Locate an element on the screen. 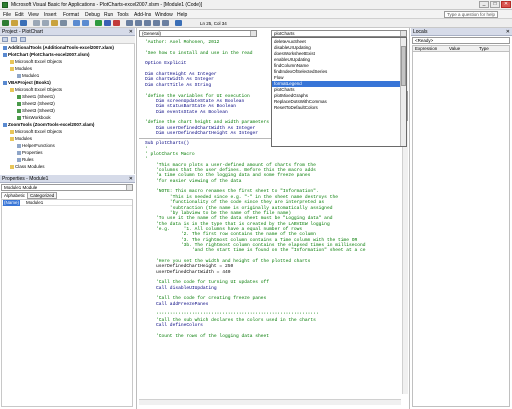  menu-run: Run is located at coordinates (108, 15).